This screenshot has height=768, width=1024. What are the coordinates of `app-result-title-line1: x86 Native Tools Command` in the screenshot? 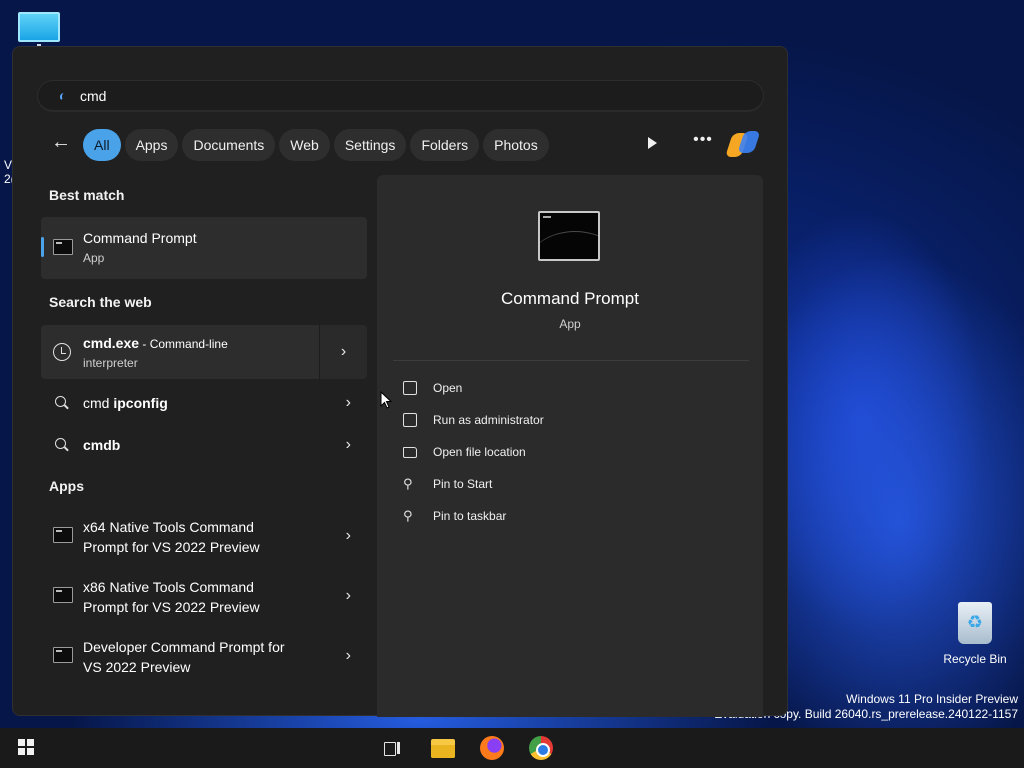 It's located at (168, 587).